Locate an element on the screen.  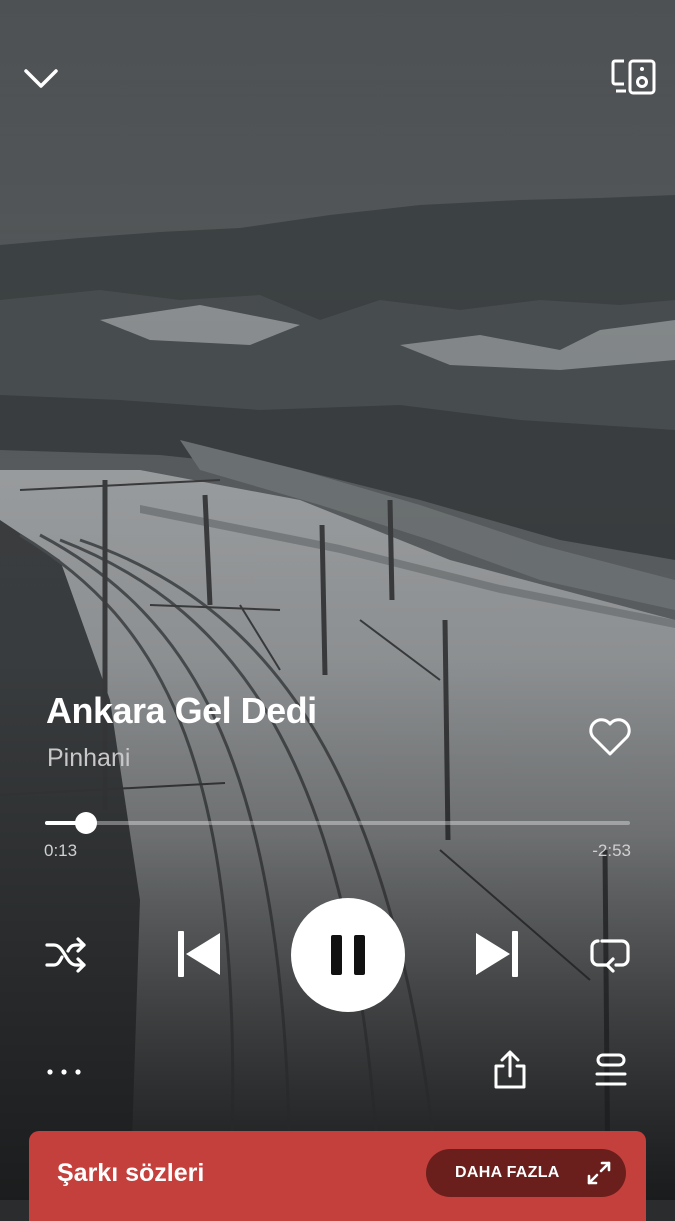
progress-bar is located at coordinates (337, 823).